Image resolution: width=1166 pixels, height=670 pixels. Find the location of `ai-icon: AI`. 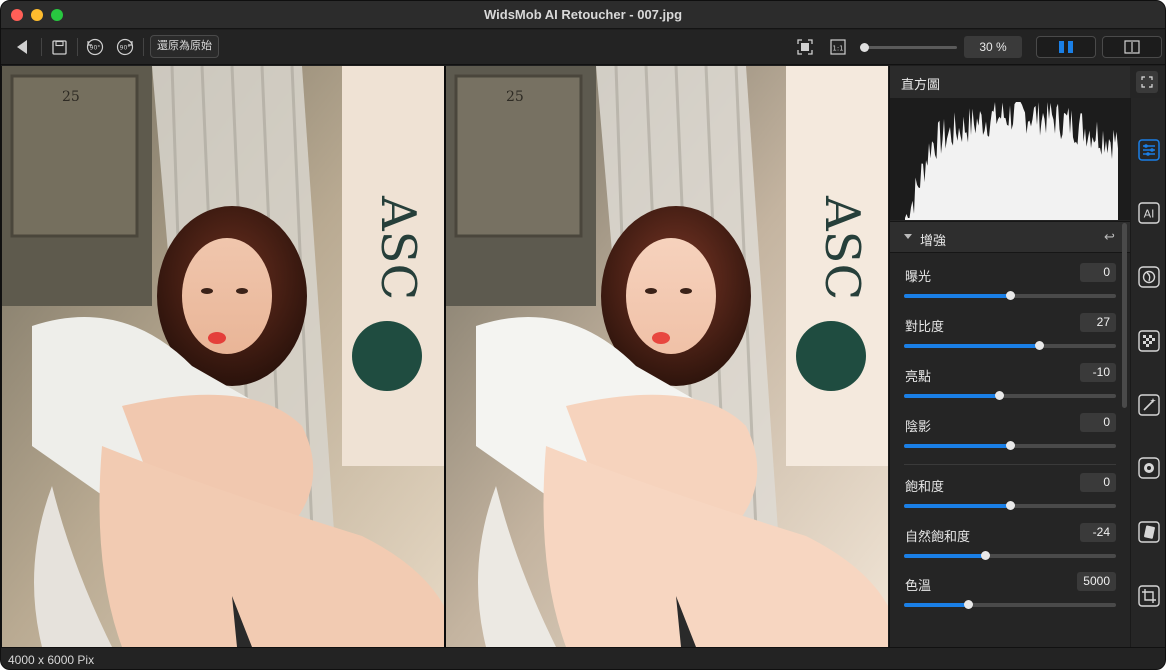

ai-icon: AI is located at coordinates (1149, 213).